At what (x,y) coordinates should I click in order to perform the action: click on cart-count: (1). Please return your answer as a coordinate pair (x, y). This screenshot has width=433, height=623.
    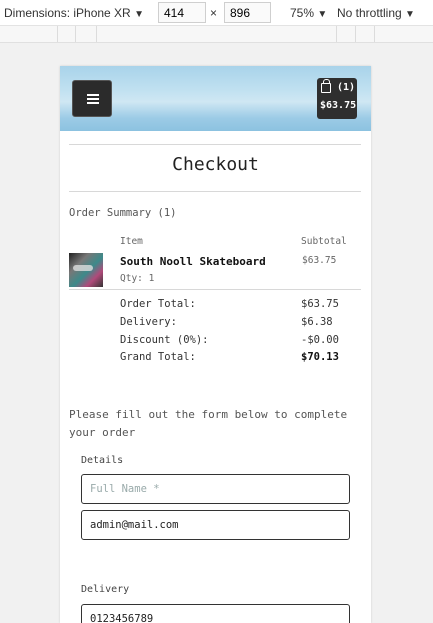
    Looking at the image, I should click on (346, 87).